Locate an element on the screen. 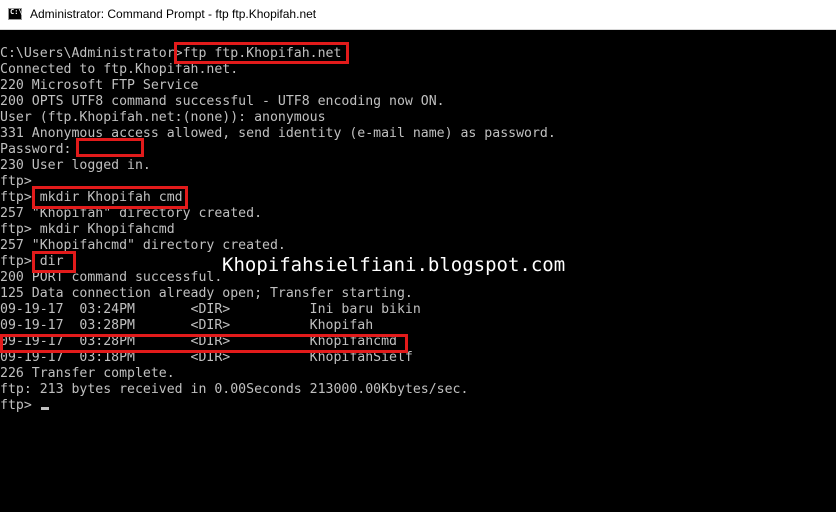  console-line: 226 Transfer complete. is located at coordinates (87, 374).